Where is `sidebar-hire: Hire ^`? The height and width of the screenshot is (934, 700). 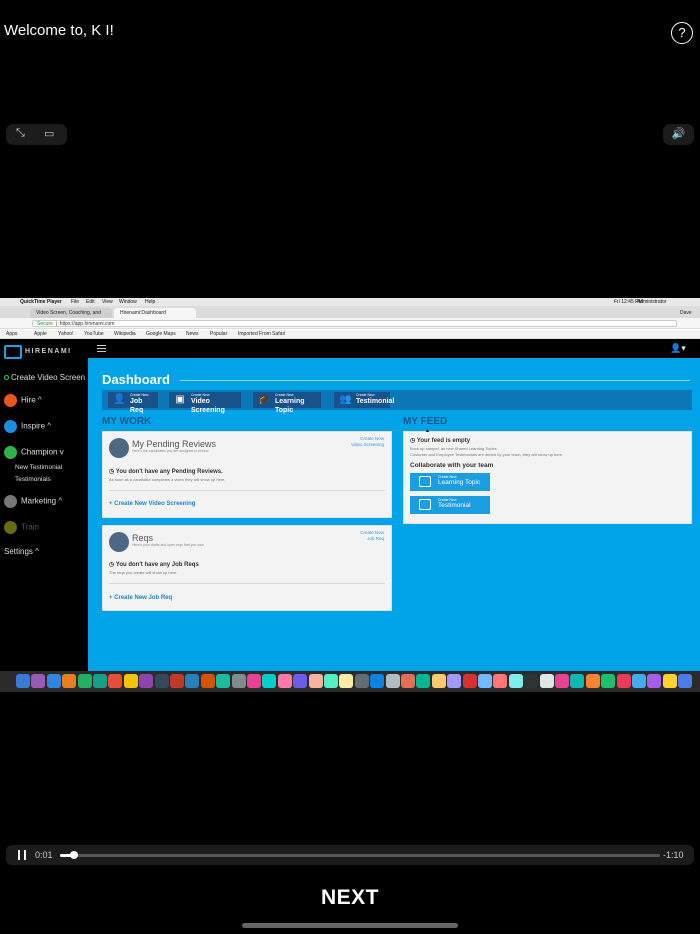 sidebar-hire: Hire ^ is located at coordinates (23, 400).